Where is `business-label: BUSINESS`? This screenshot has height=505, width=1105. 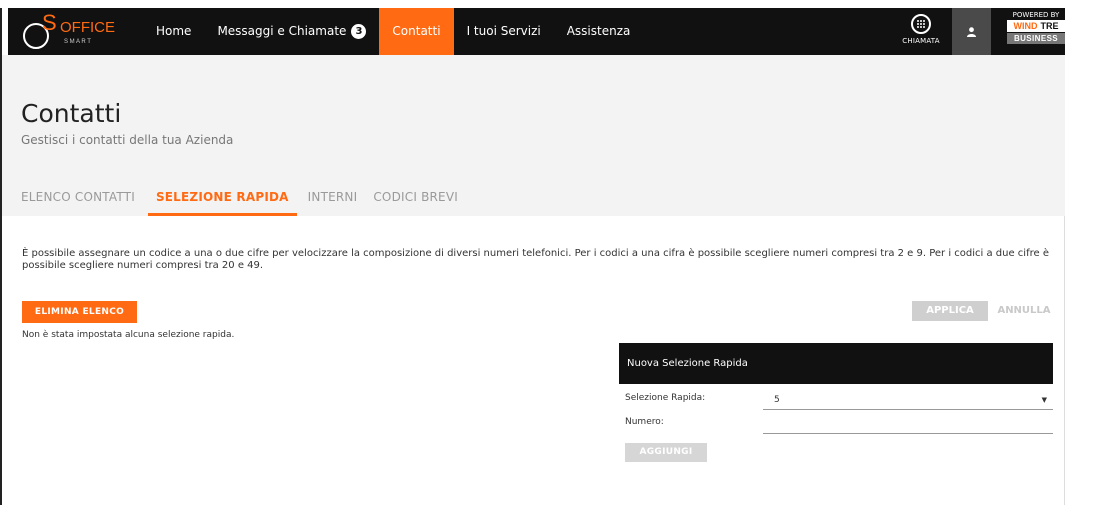
business-label: BUSINESS is located at coordinates (1036, 38).